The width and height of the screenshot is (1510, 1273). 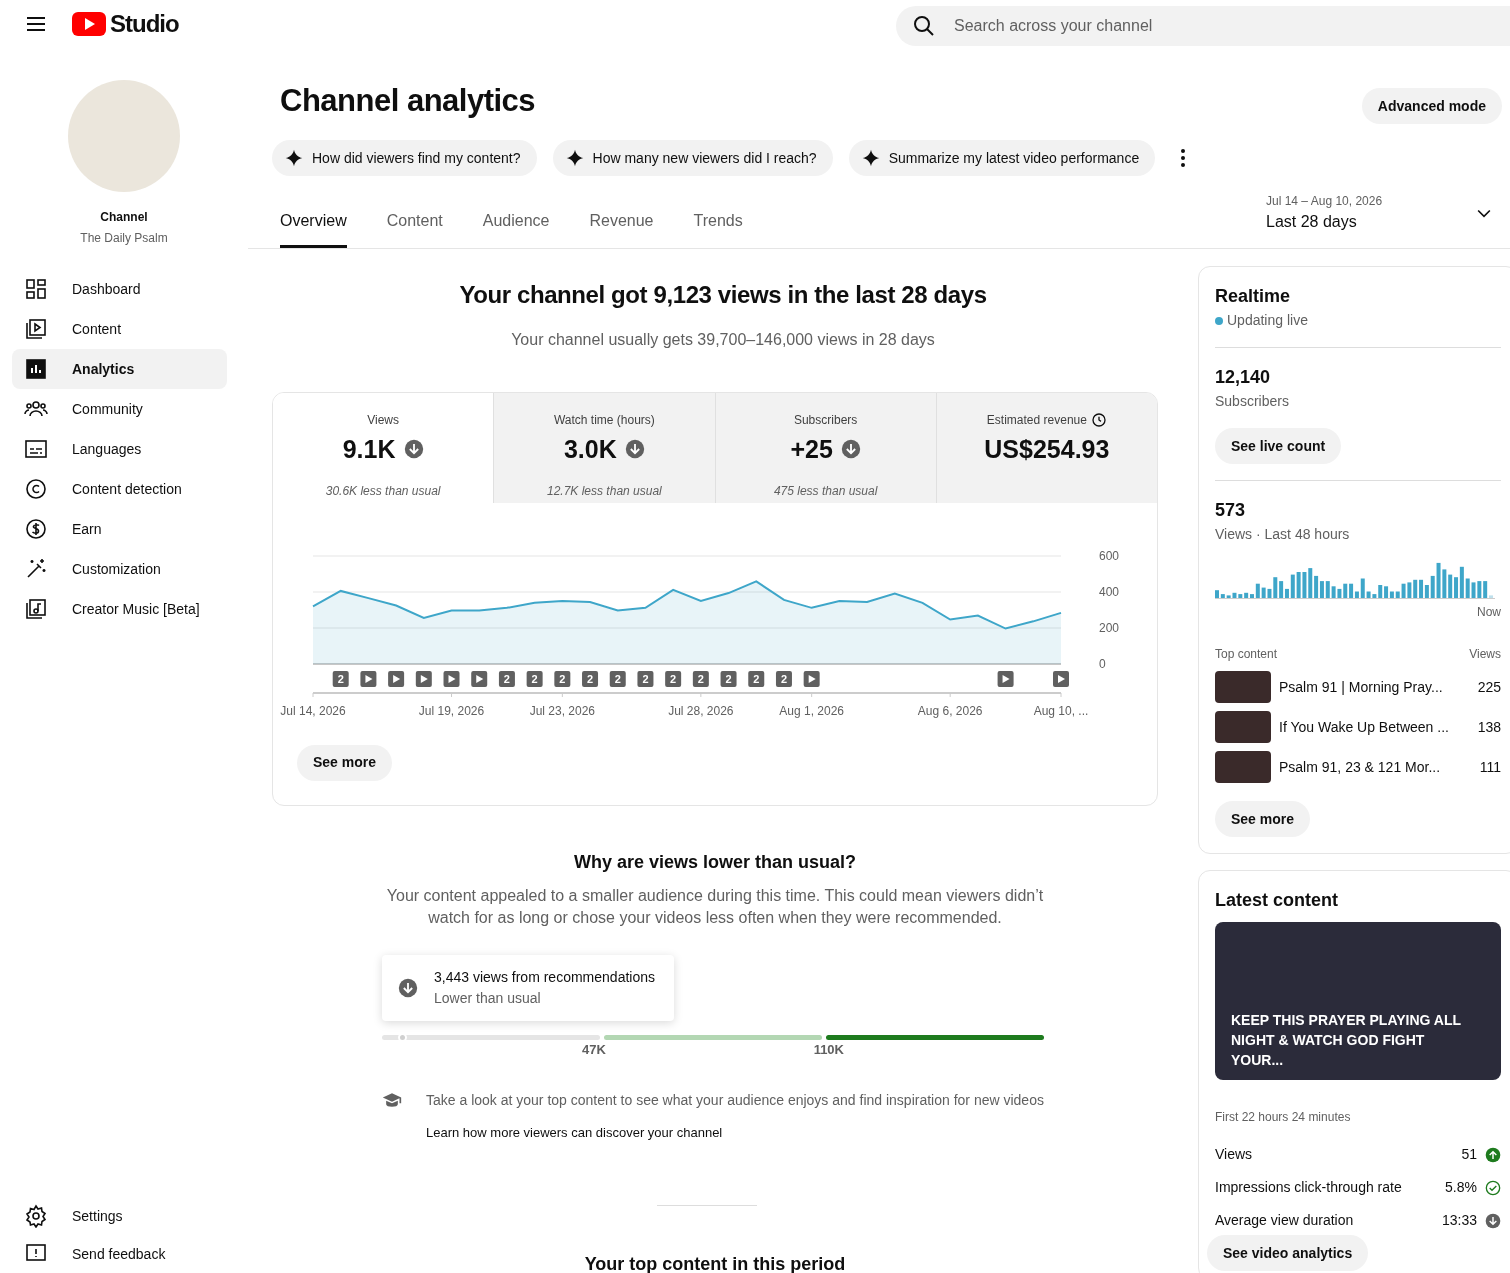 What do you see at coordinates (313, 710) in the screenshot?
I see `x-tick-label: Jul 14, 2026` at bounding box center [313, 710].